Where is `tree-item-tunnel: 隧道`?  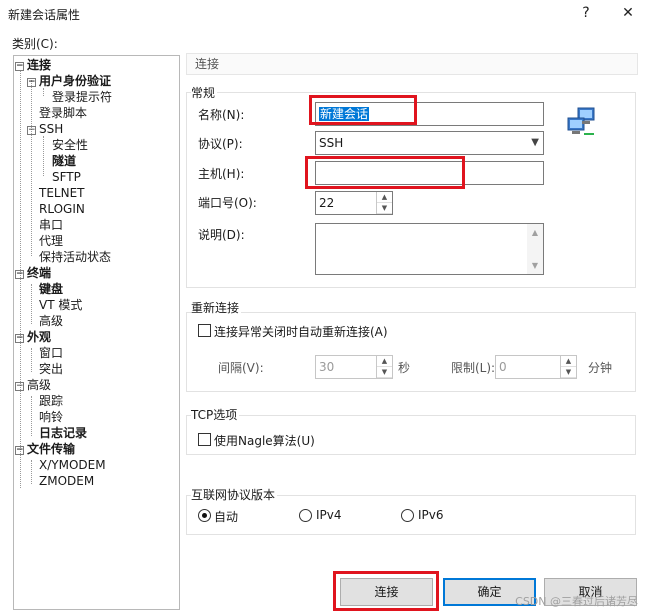
tree-item-tunnel: 隧道 is located at coordinates (64, 161).